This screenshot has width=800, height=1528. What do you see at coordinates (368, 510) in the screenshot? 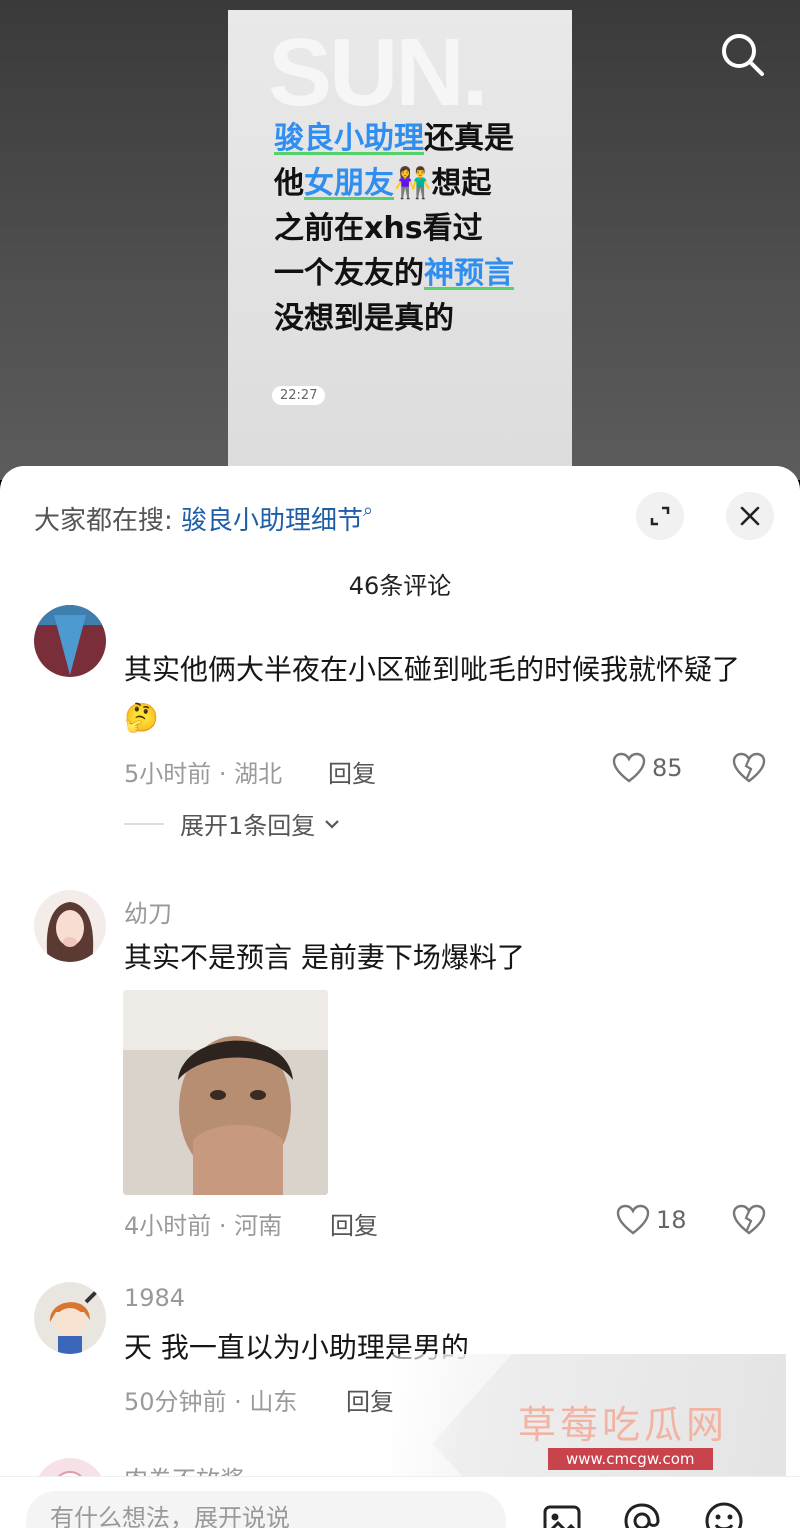
I see `search-small-icon: ⌕` at bounding box center [368, 510].